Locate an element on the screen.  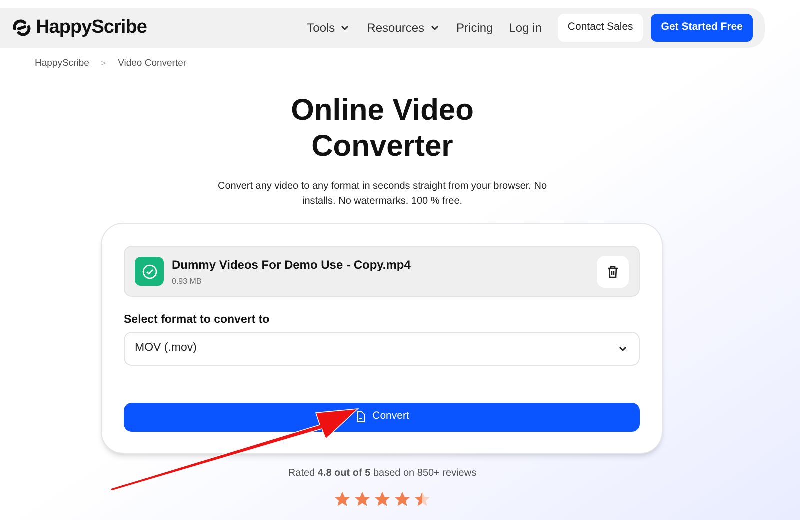
trash-icon is located at coordinates (613, 271).